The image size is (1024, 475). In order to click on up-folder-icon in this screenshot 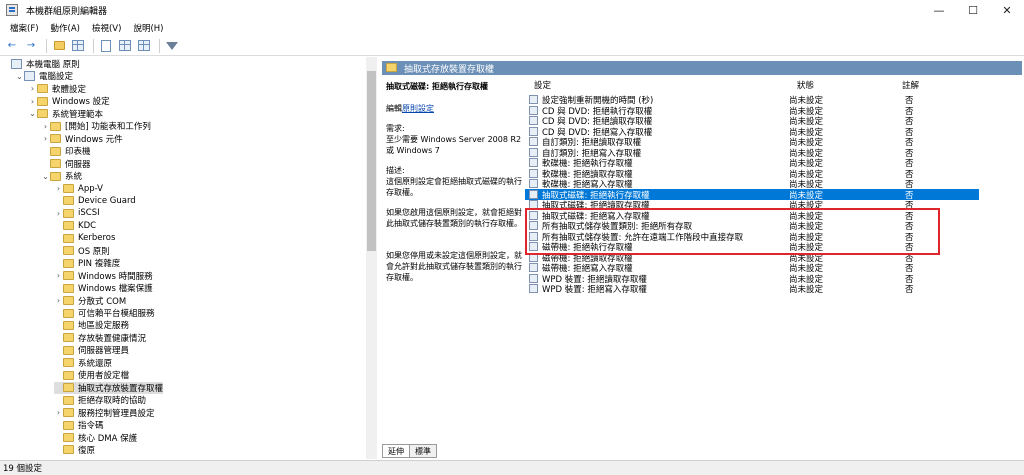, I will do `click(59, 46)`.